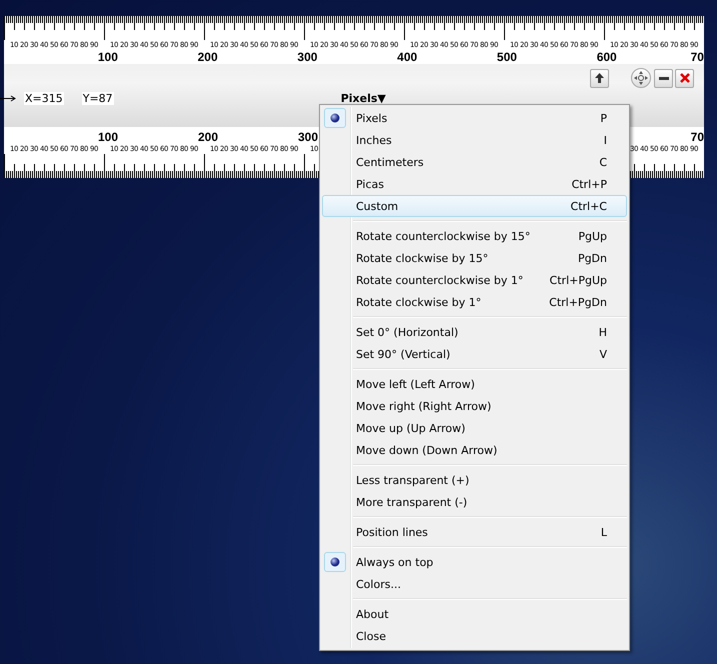 Image resolution: width=717 pixels, height=664 pixels. Describe the element at coordinates (603, 532) in the screenshot. I see `shortcut-label: L` at that location.